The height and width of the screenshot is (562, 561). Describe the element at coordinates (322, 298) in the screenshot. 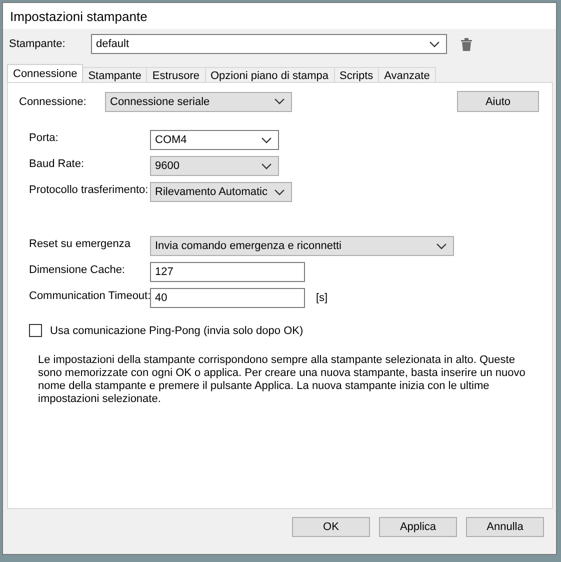

I see `unit-label: [s]` at that location.